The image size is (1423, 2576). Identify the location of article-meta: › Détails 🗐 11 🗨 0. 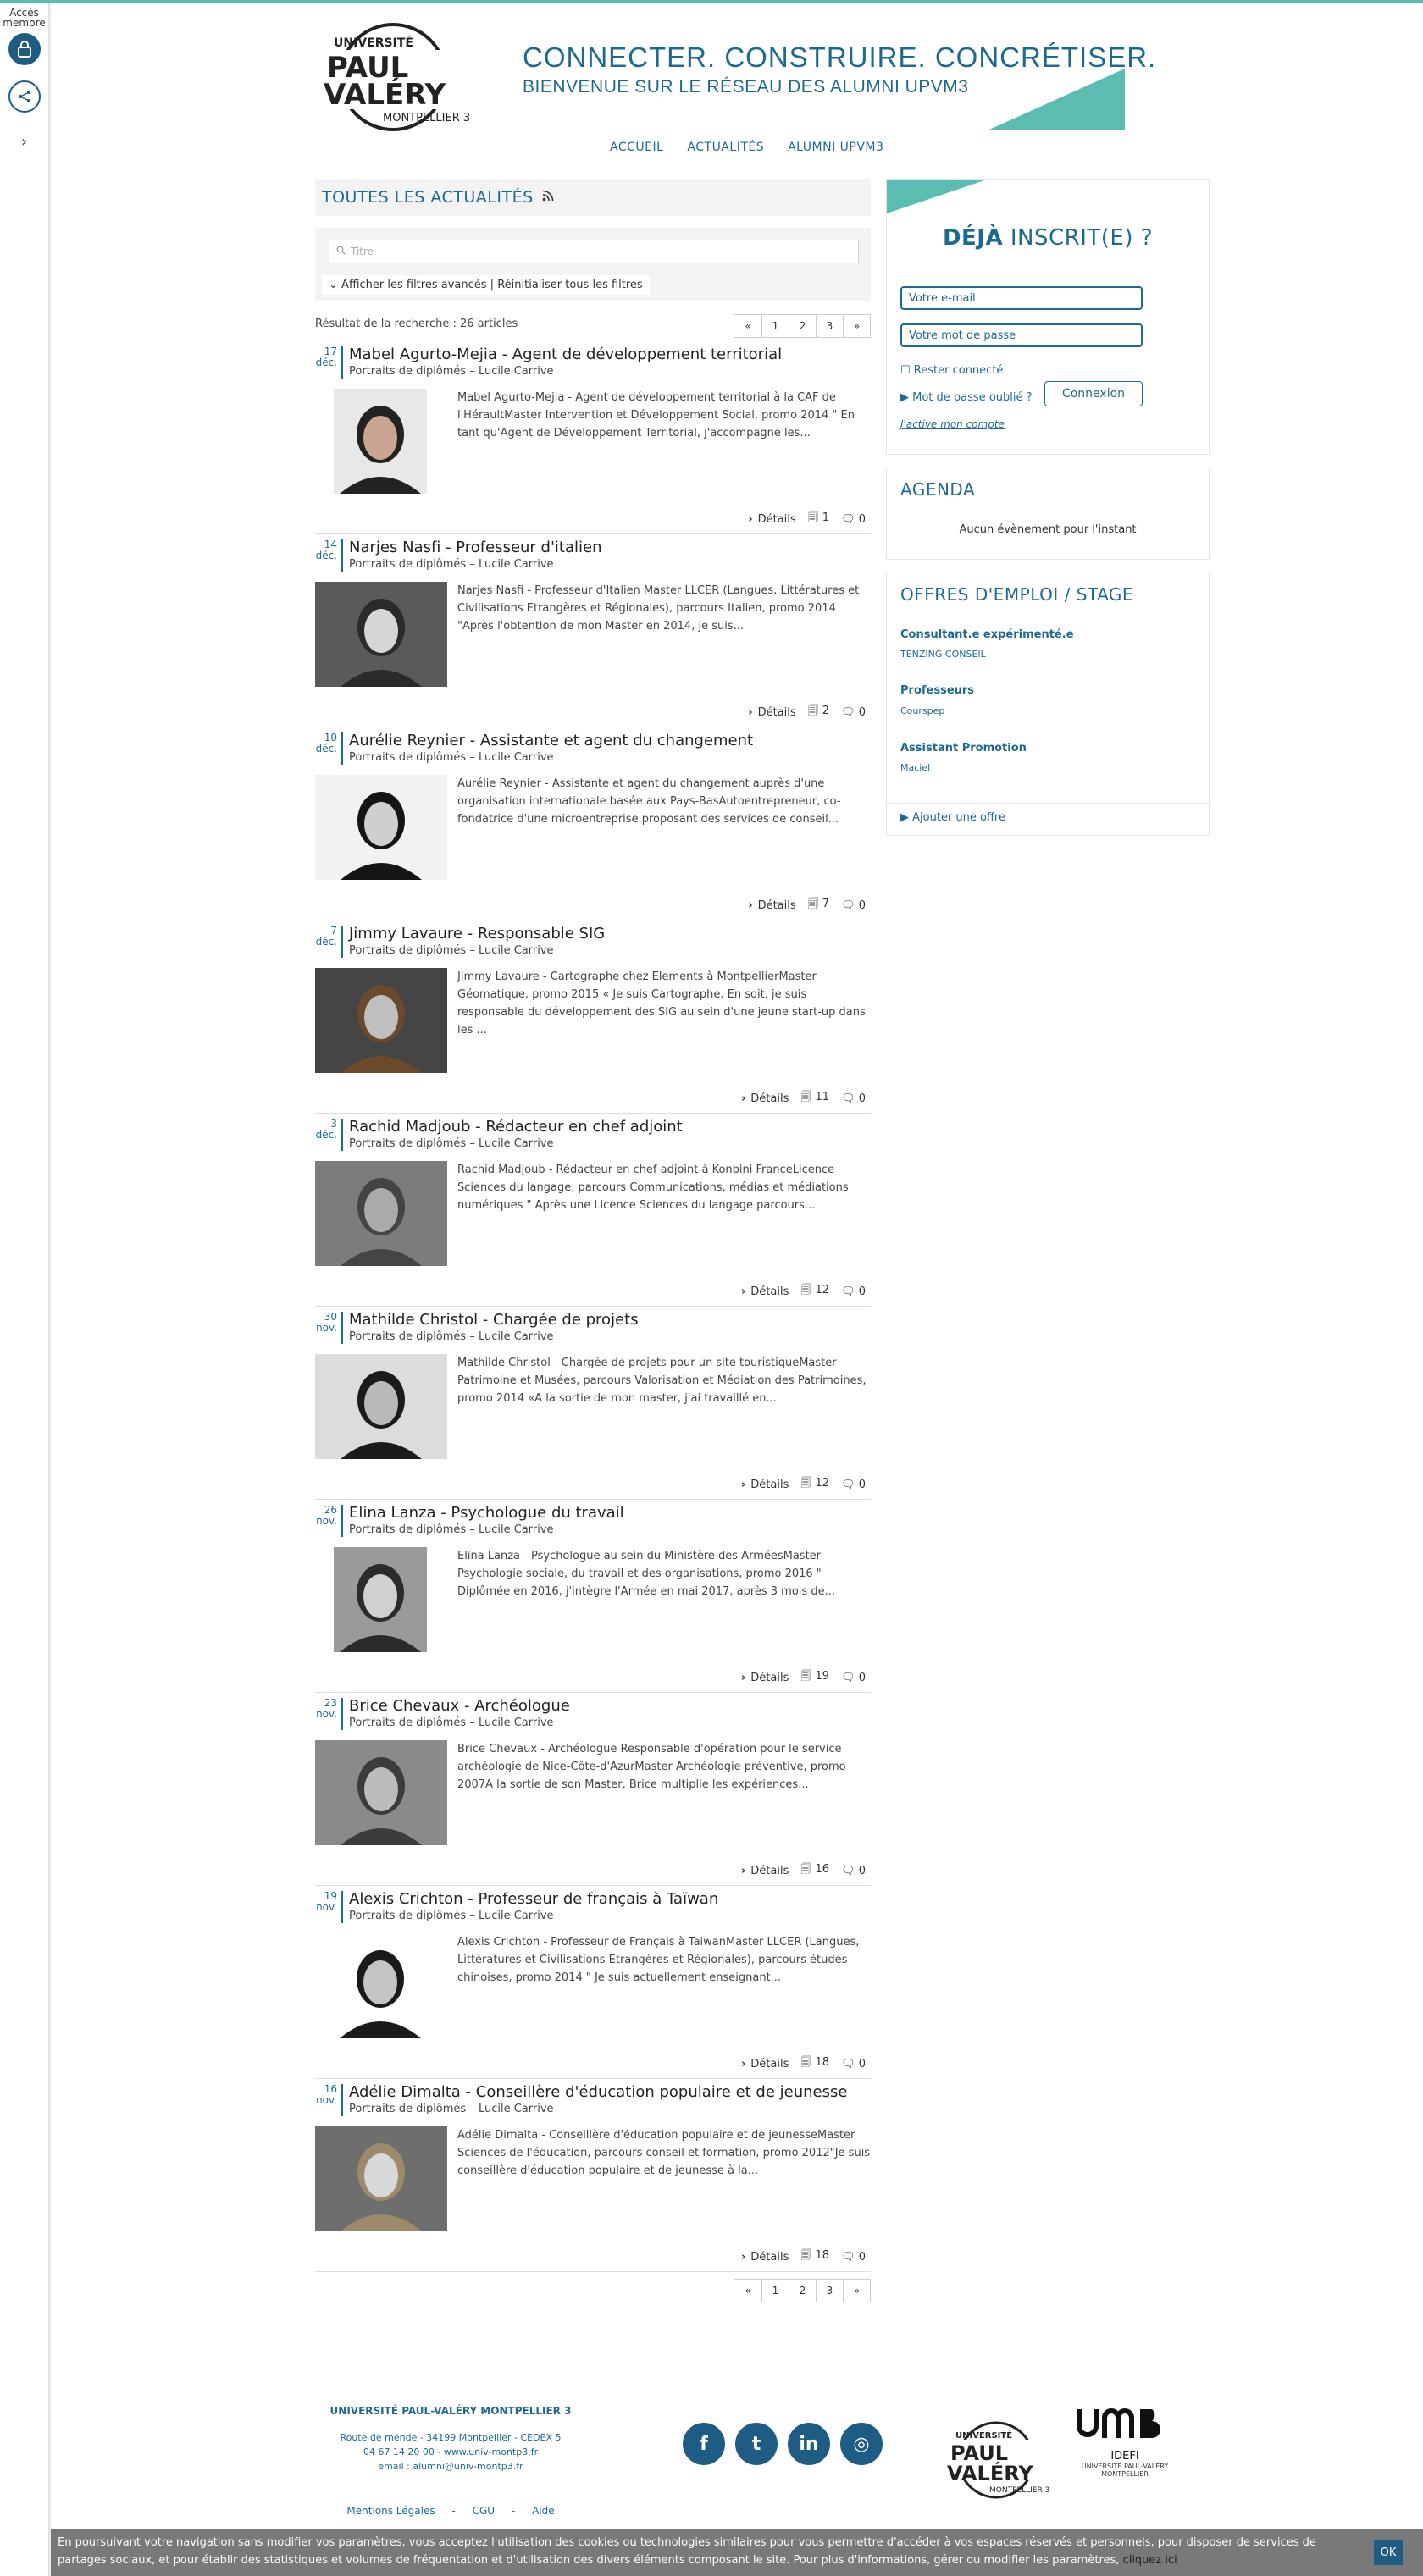
(804, 1098).